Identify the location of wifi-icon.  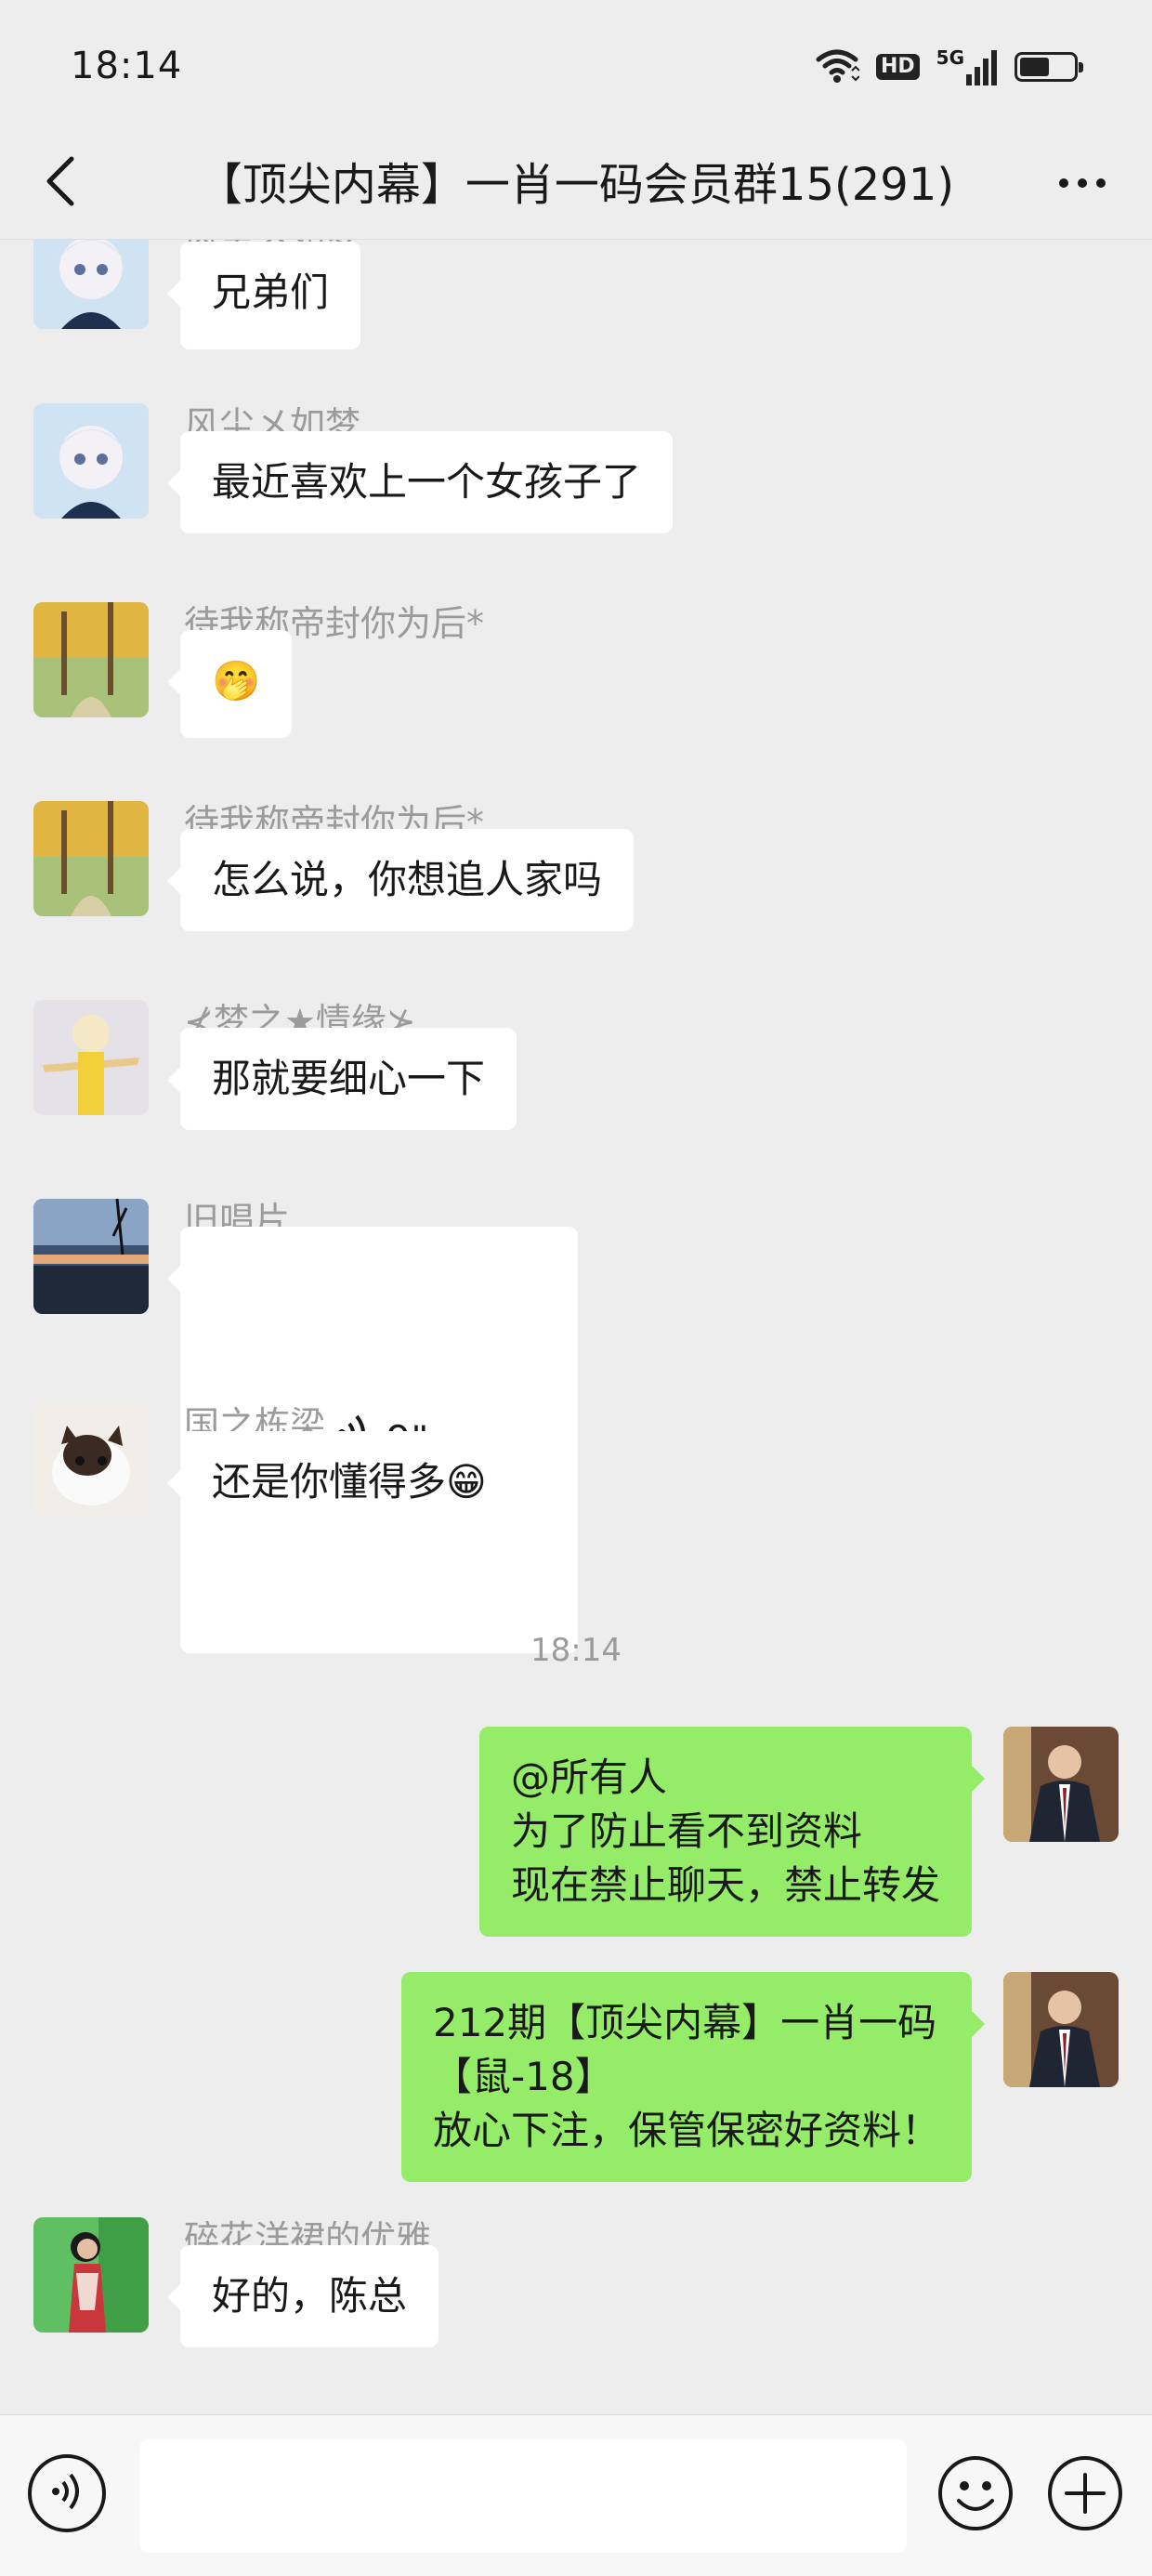
(837, 66).